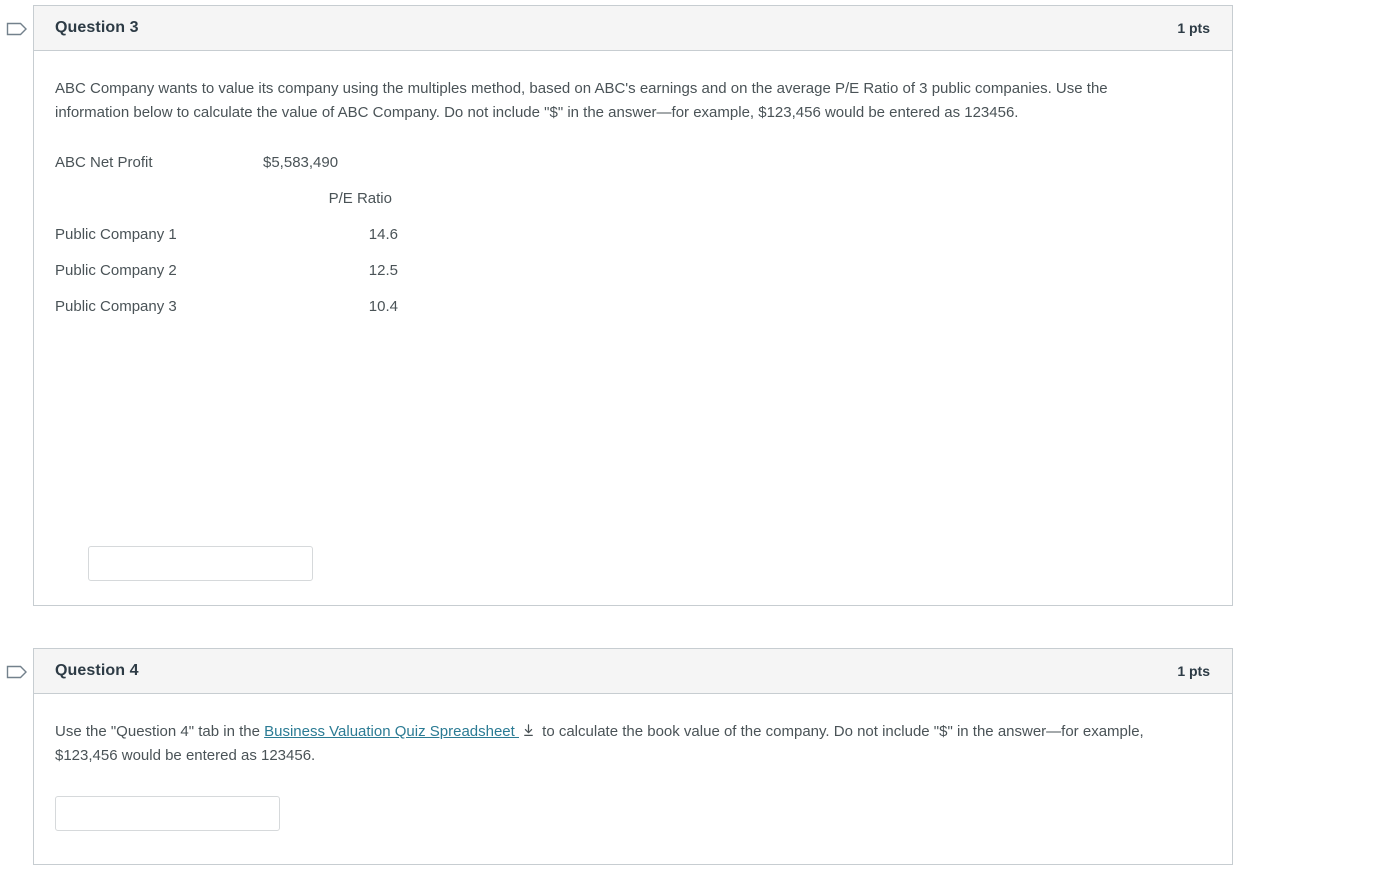 This screenshot has height=870, width=1384. Describe the element at coordinates (155, 199) in the screenshot. I see `spacer-cell` at that location.